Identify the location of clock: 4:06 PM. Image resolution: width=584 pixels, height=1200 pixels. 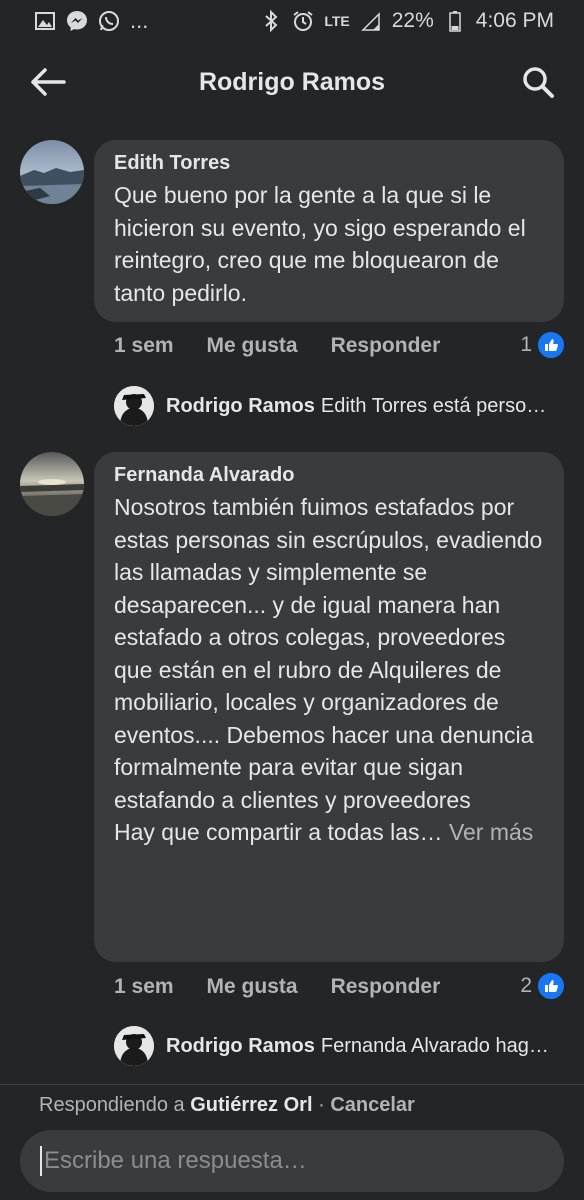
(514, 20).